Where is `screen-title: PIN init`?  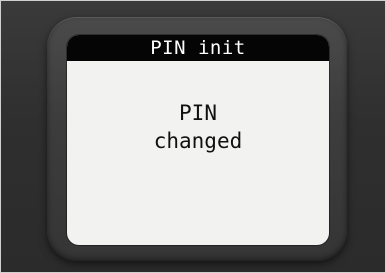 screen-title: PIN init is located at coordinates (198, 48).